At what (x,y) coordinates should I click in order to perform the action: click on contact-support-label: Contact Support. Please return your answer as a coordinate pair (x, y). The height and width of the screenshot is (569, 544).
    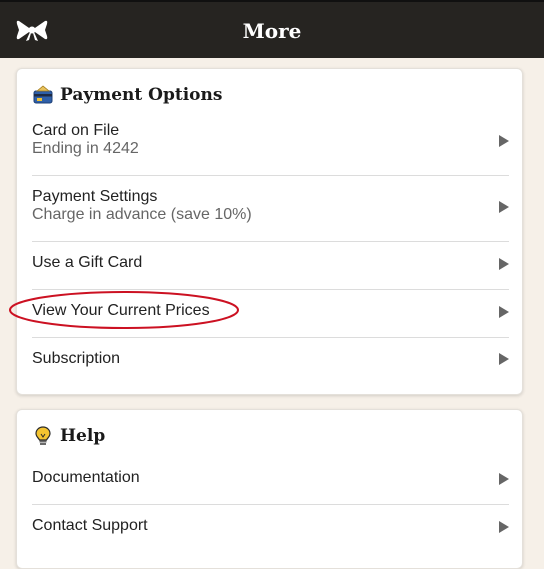
    Looking at the image, I should click on (90, 525).